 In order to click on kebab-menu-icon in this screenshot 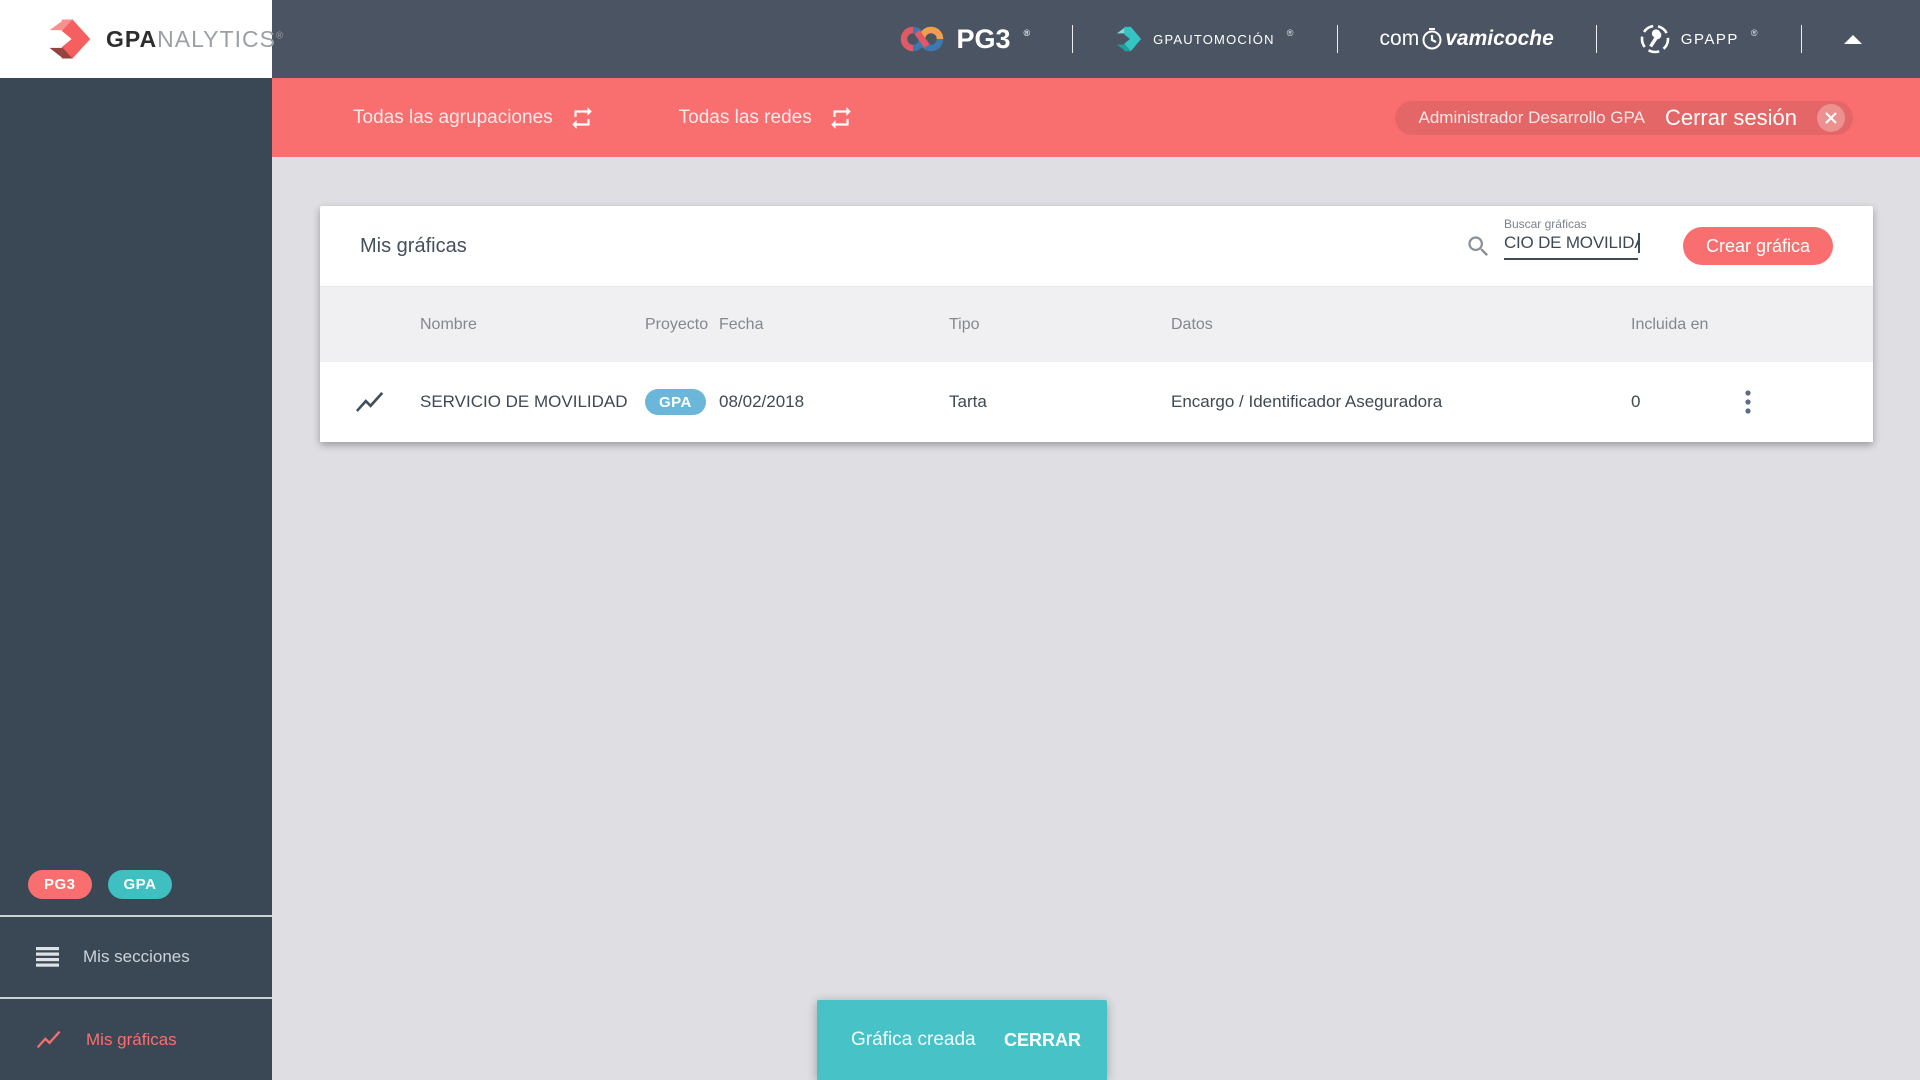, I will do `click(1748, 402)`.